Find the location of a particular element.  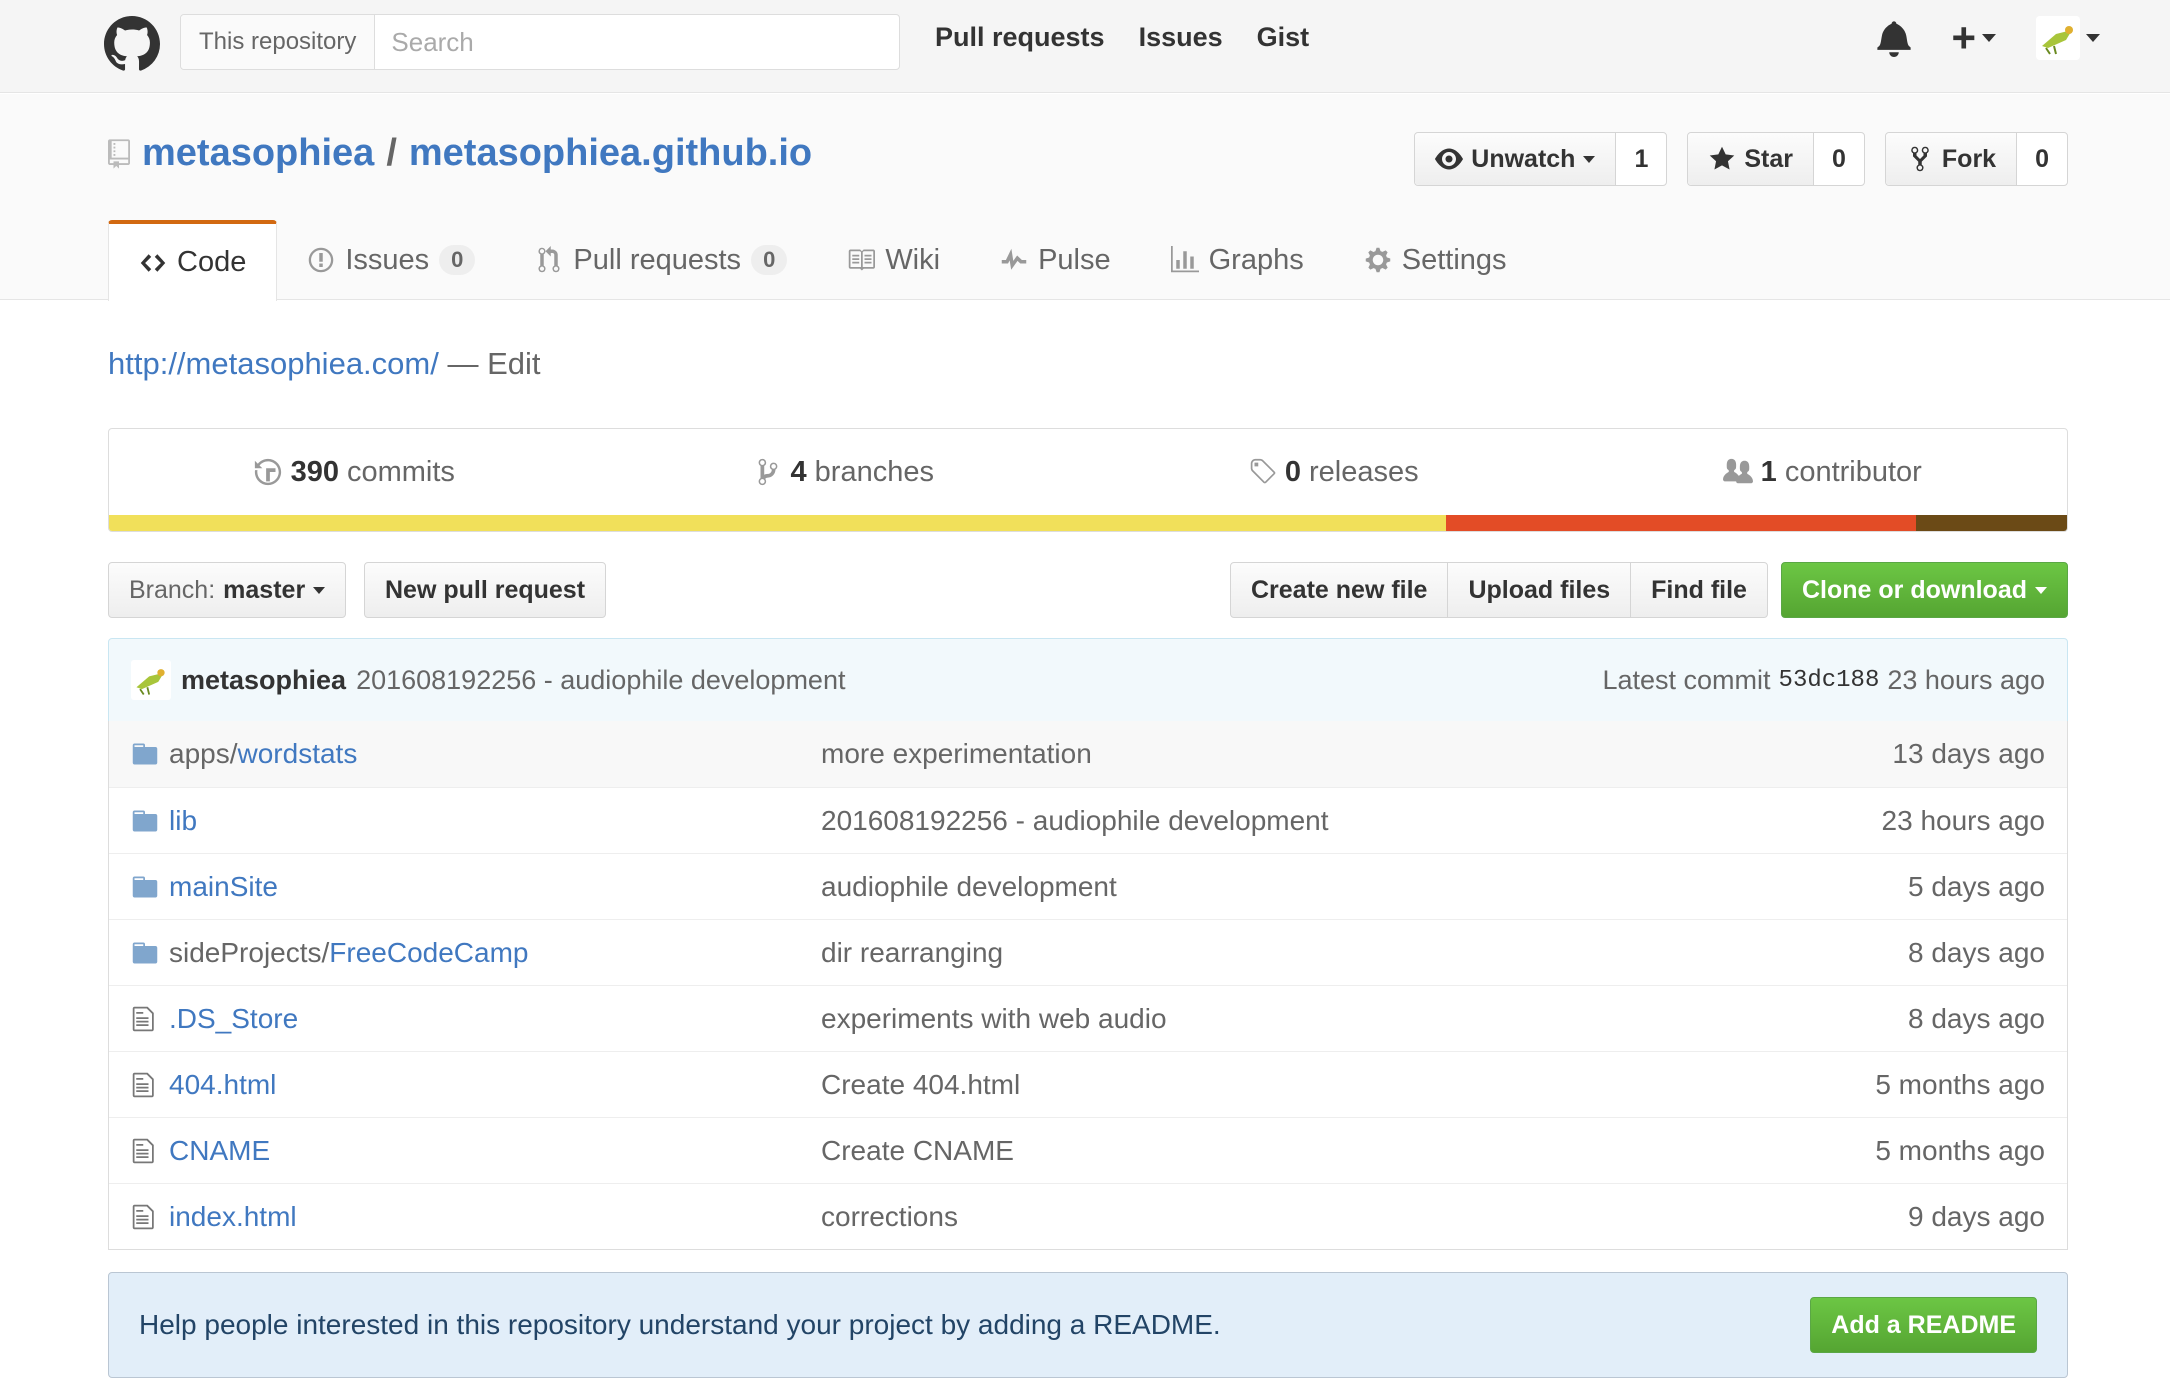

add-readme-button: Add a README is located at coordinates (1923, 1325).